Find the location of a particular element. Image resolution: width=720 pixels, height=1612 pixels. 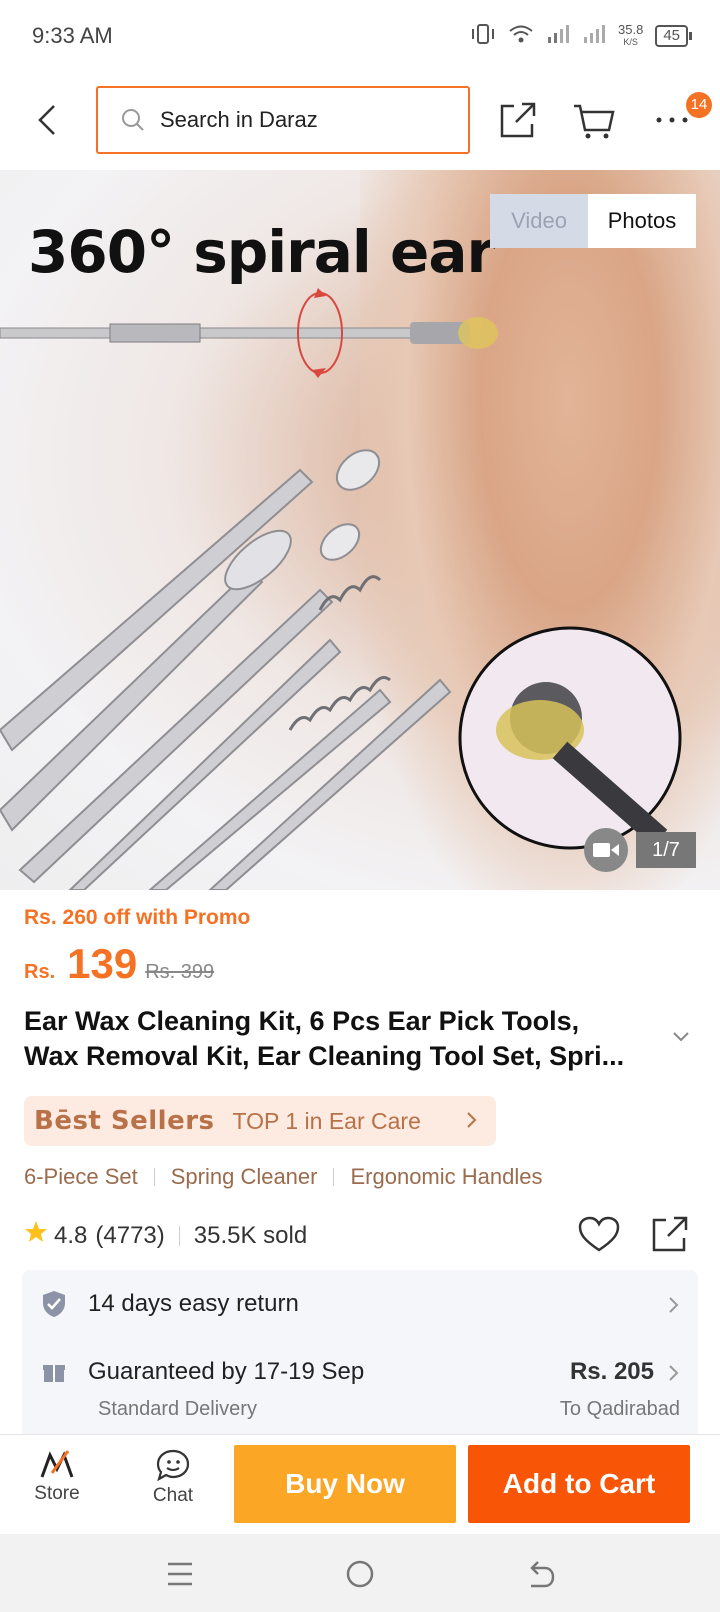

battery-indicator: 45 is located at coordinates (673, 36).